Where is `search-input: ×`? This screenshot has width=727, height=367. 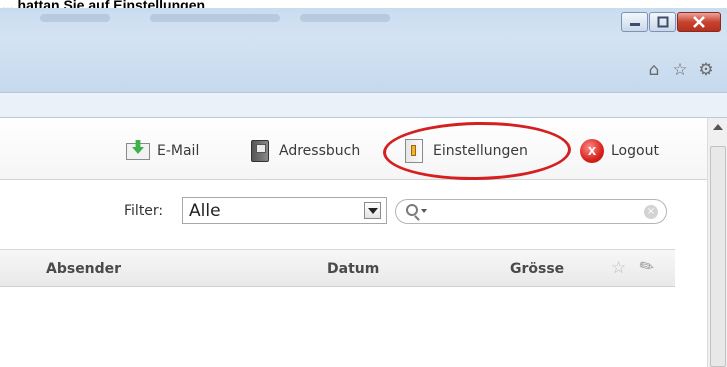
search-input: × is located at coordinates (531, 211).